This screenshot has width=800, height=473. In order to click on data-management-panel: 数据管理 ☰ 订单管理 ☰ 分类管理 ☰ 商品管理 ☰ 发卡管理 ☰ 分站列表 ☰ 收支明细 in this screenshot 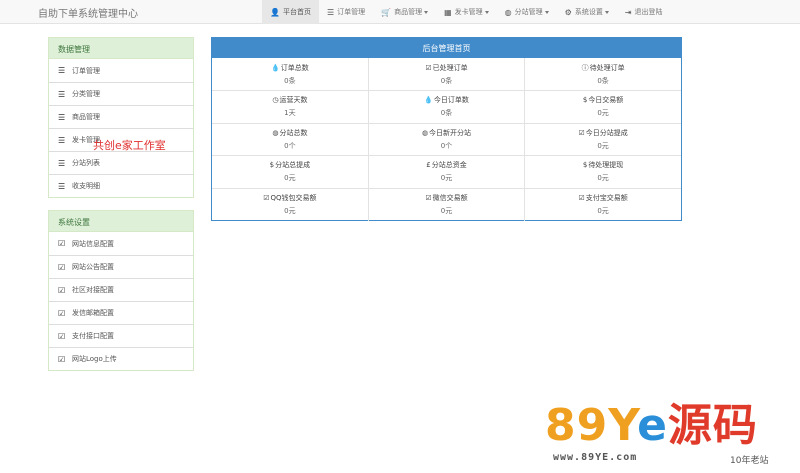, I will do `click(121, 117)`.